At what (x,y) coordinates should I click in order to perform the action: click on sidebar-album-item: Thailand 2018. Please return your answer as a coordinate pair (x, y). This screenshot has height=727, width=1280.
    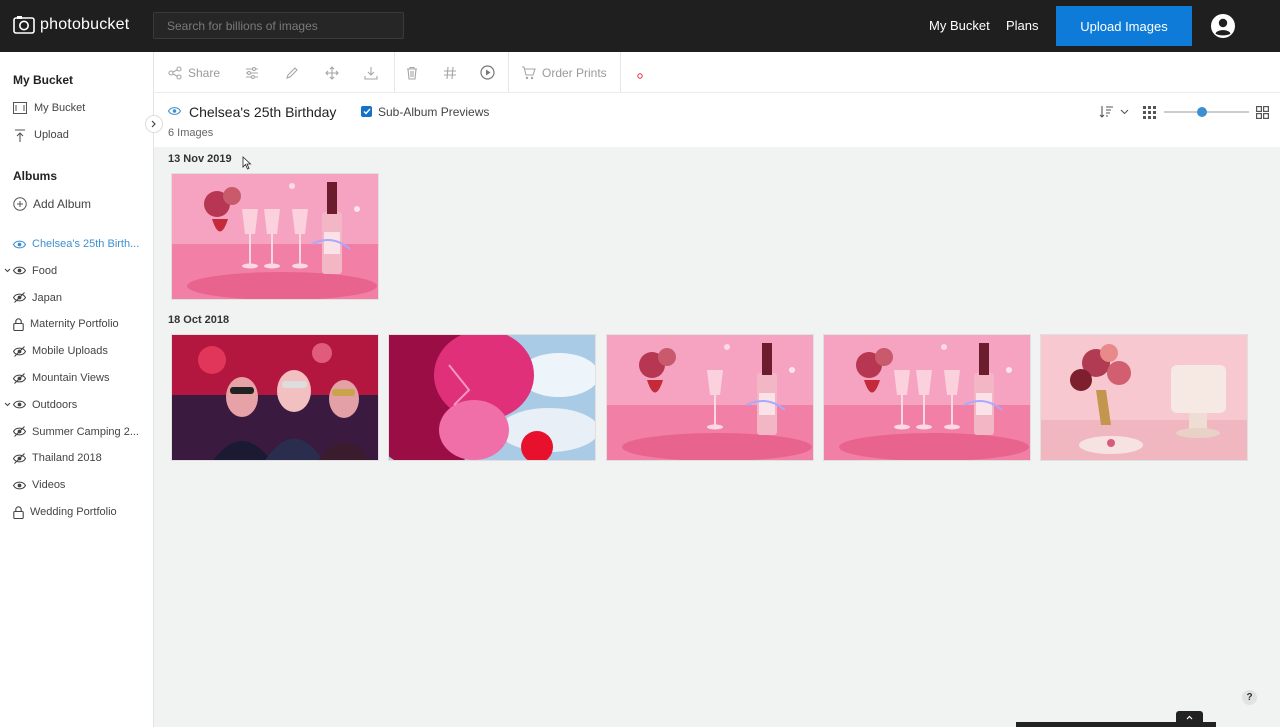
    Looking at the image, I should click on (57, 458).